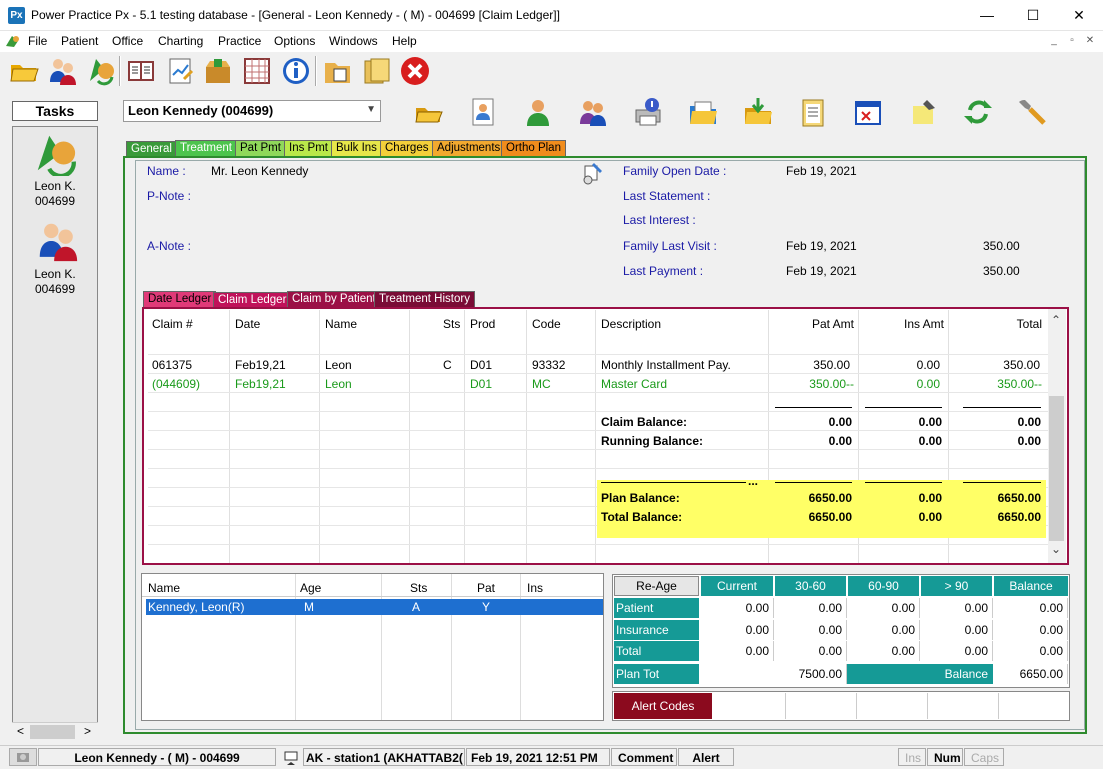 This screenshot has width=1103, height=769. I want to click on chart-notes-icon, so click(180, 71).